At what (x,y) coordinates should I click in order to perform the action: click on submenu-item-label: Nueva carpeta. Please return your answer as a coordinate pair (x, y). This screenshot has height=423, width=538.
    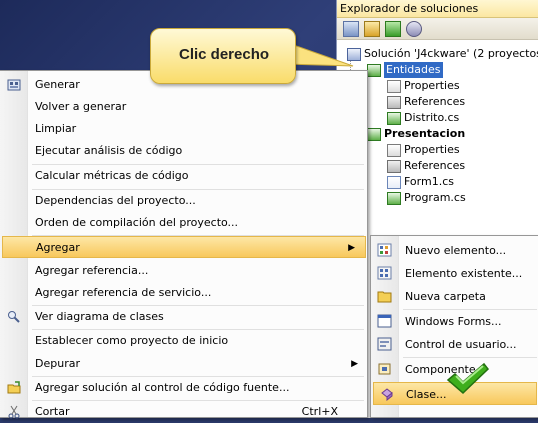
    Looking at the image, I should click on (445, 296).